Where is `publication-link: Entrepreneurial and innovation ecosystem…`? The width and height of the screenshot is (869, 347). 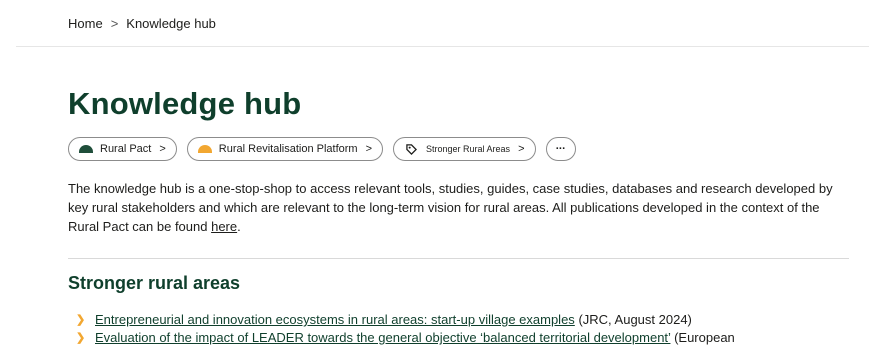 publication-link: Entrepreneurial and innovation ecosystem… is located at coordinates (335, 319).